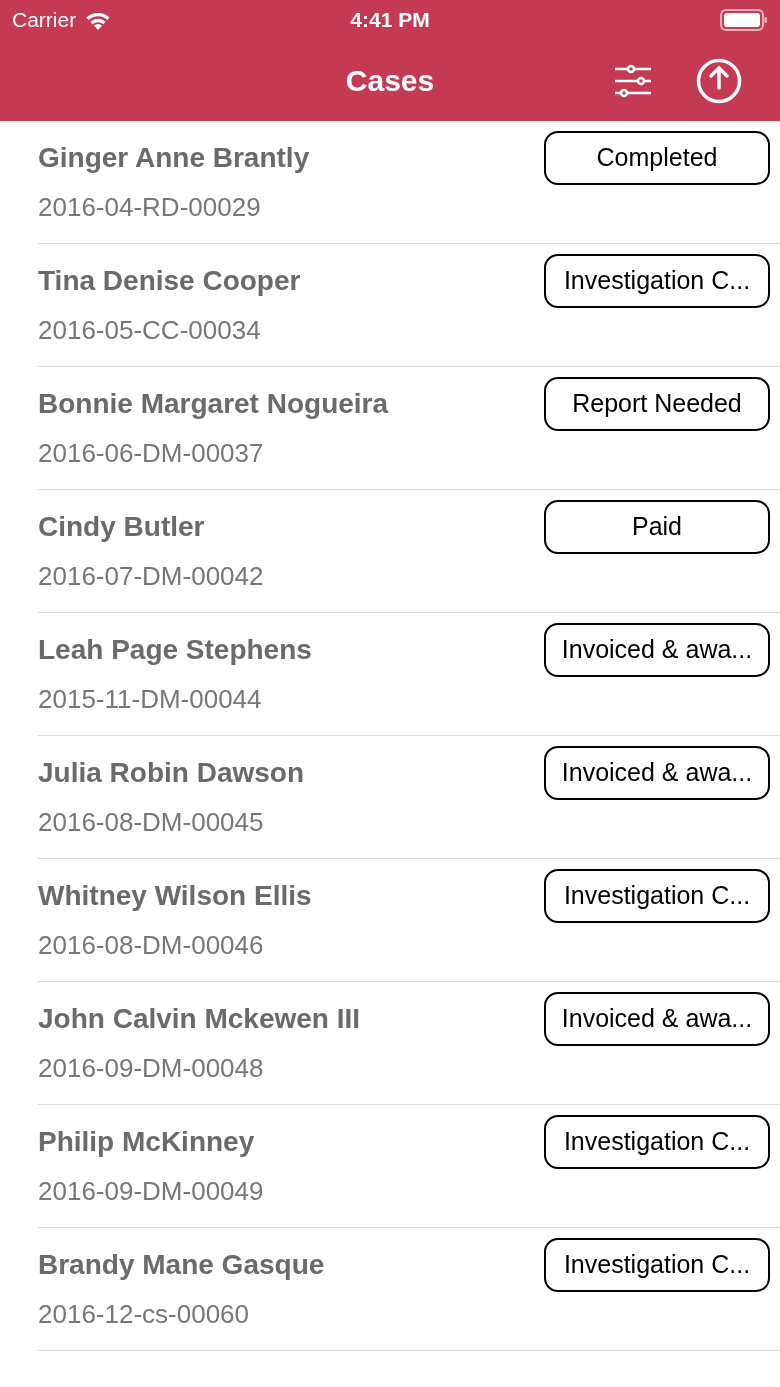  What do you see at coordinates (151, 1068) in the screenshot?
I see `case-number: 2016-09-DM-00048` at bounding box center [151, 1068].